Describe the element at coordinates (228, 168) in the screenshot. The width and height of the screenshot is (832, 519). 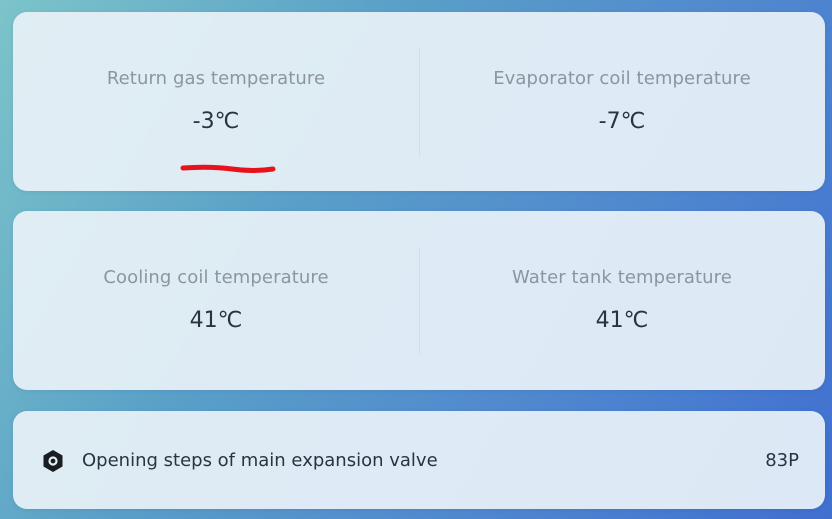
I see `red-underline-annotation` at that location.